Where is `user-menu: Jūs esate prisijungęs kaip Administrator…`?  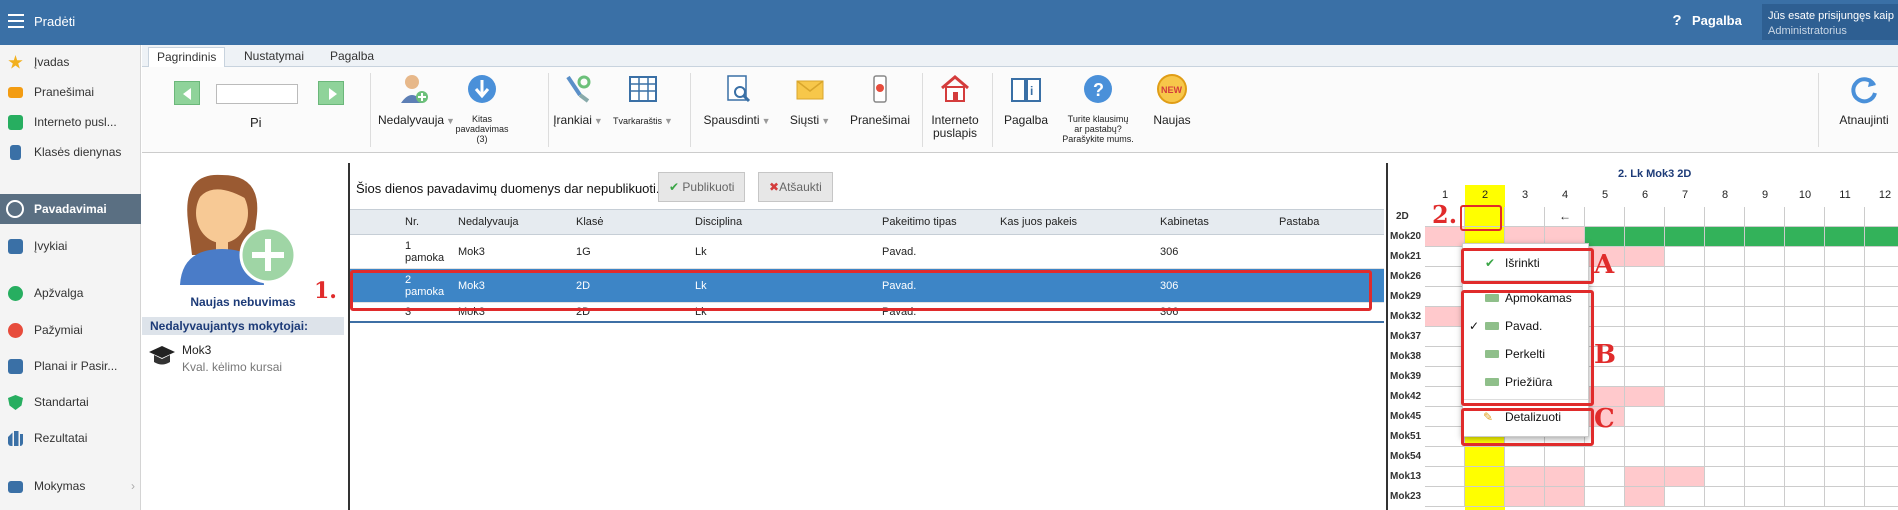
user-menu: Jūs esate prisijungęs kaip Administrator… is located at coordinates (1830, 22).